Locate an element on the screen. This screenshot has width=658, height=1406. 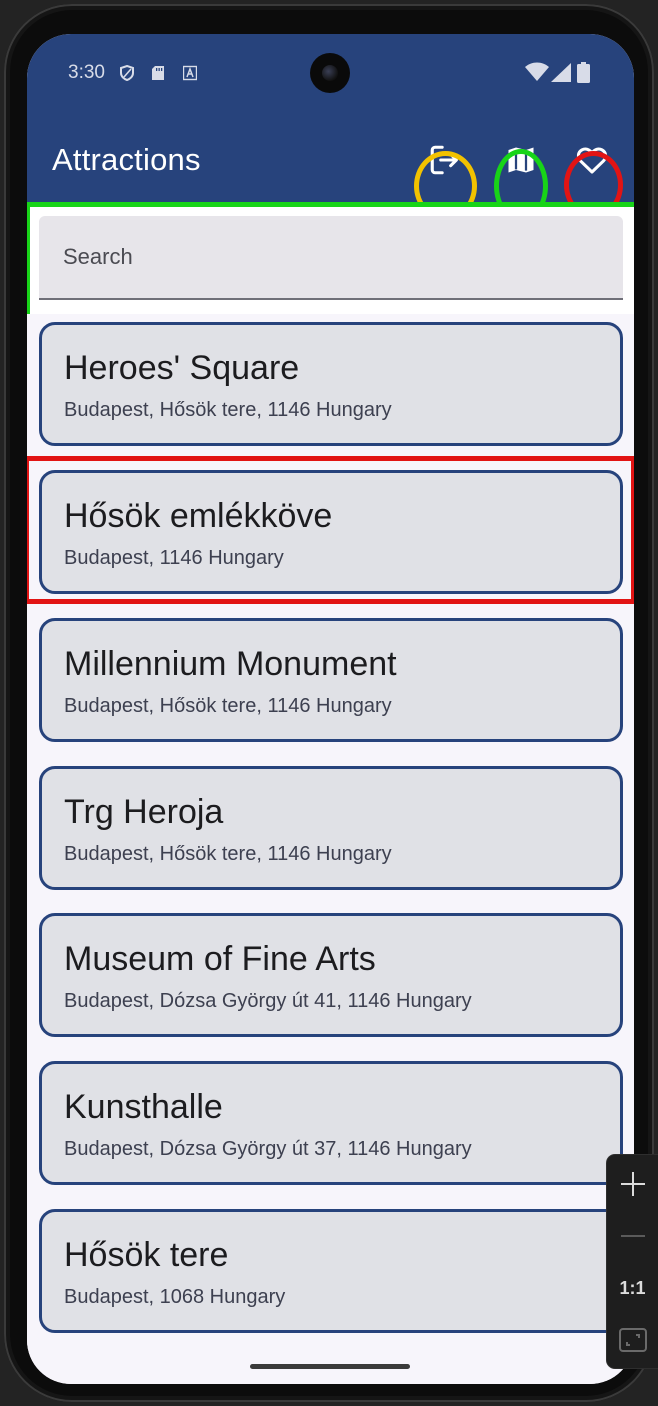
status-bar: 3:30 is located at coordinates (330, 74).